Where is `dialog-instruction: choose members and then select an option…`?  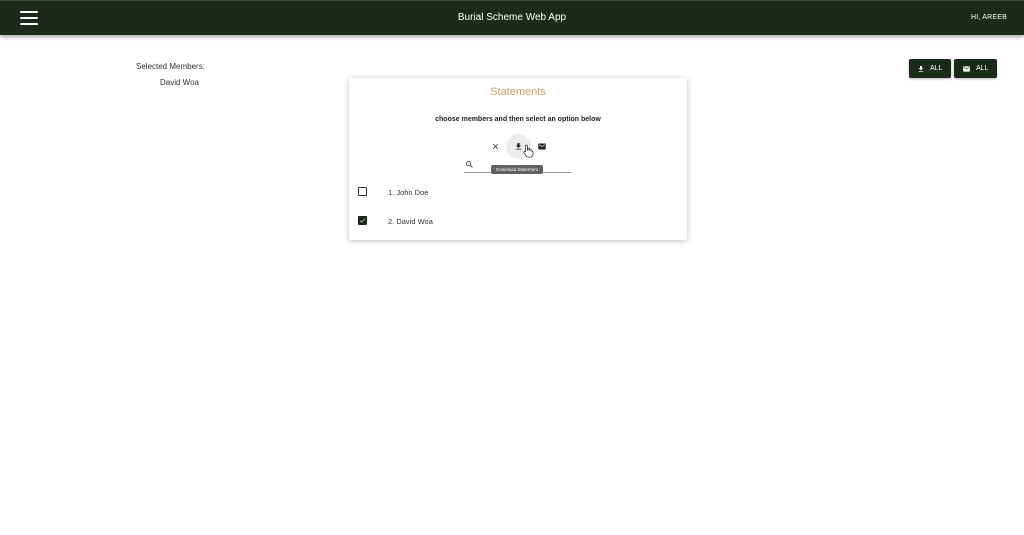 dialog-instruction: choose members and then select an option… is located at coordinates (518, 119).